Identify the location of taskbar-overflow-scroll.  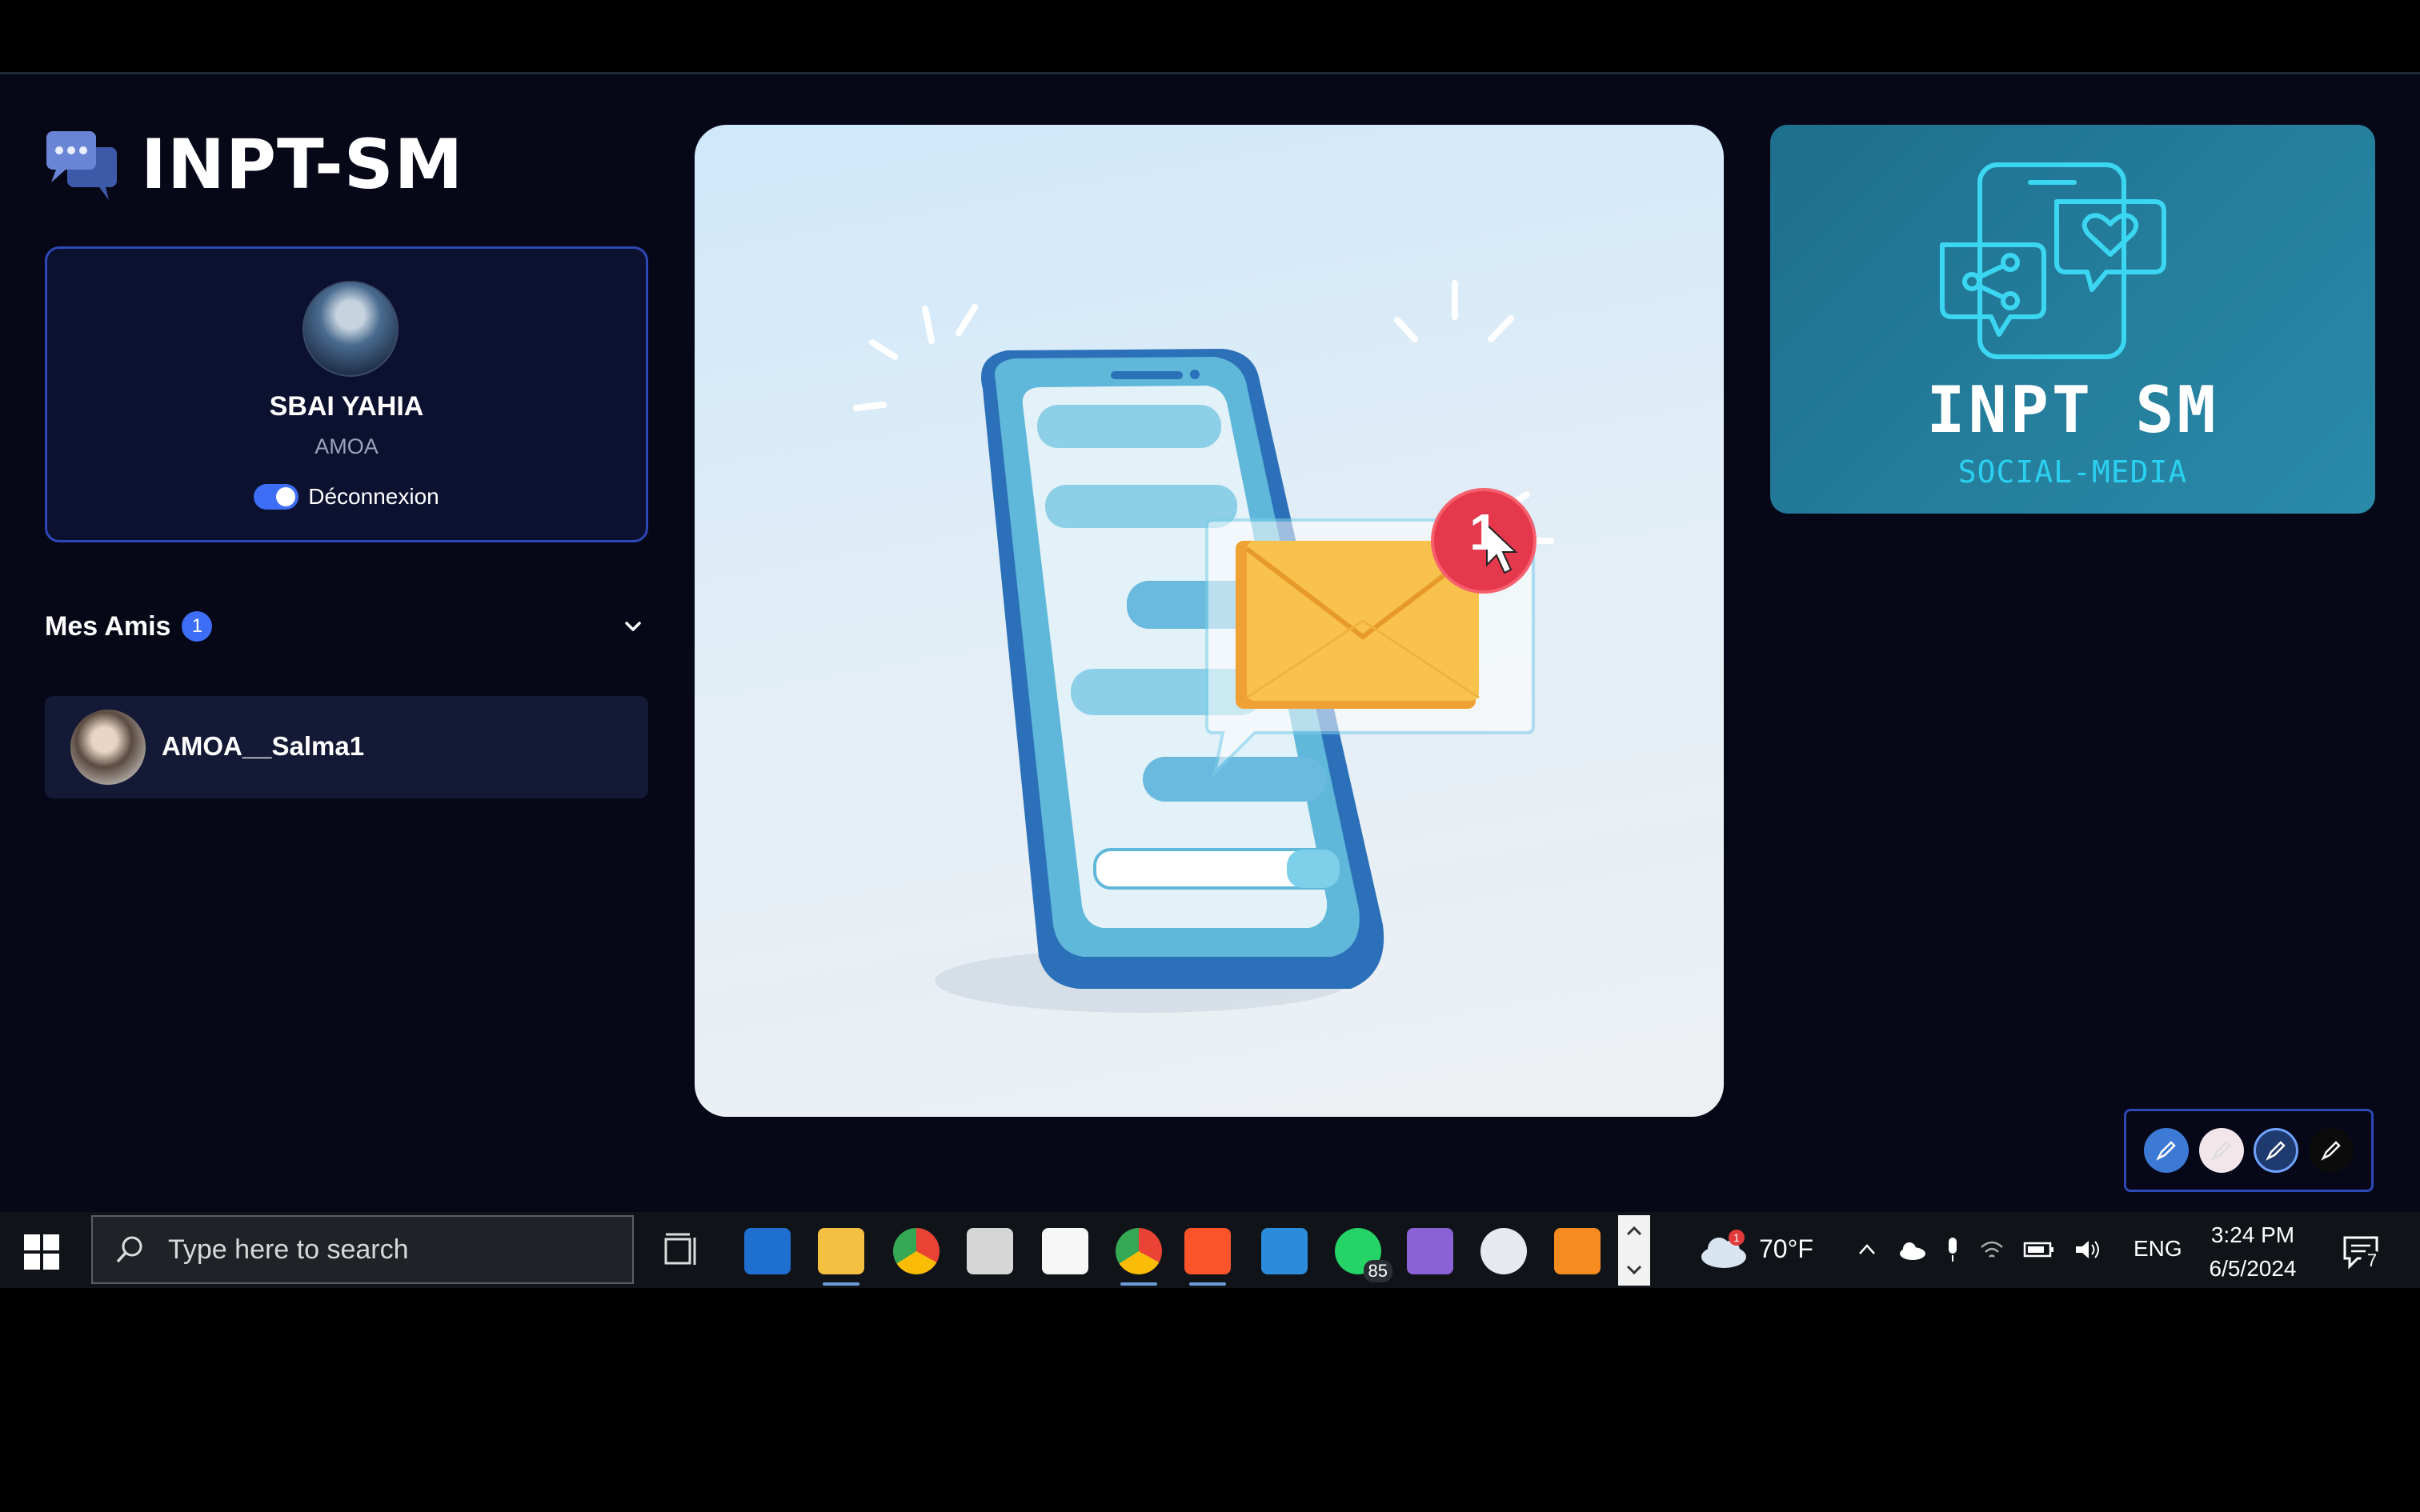
(1634, 1250).